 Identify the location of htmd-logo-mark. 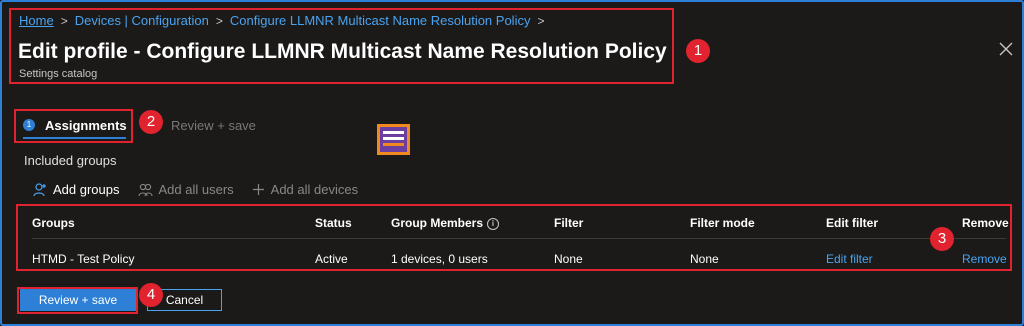
(393, 139).